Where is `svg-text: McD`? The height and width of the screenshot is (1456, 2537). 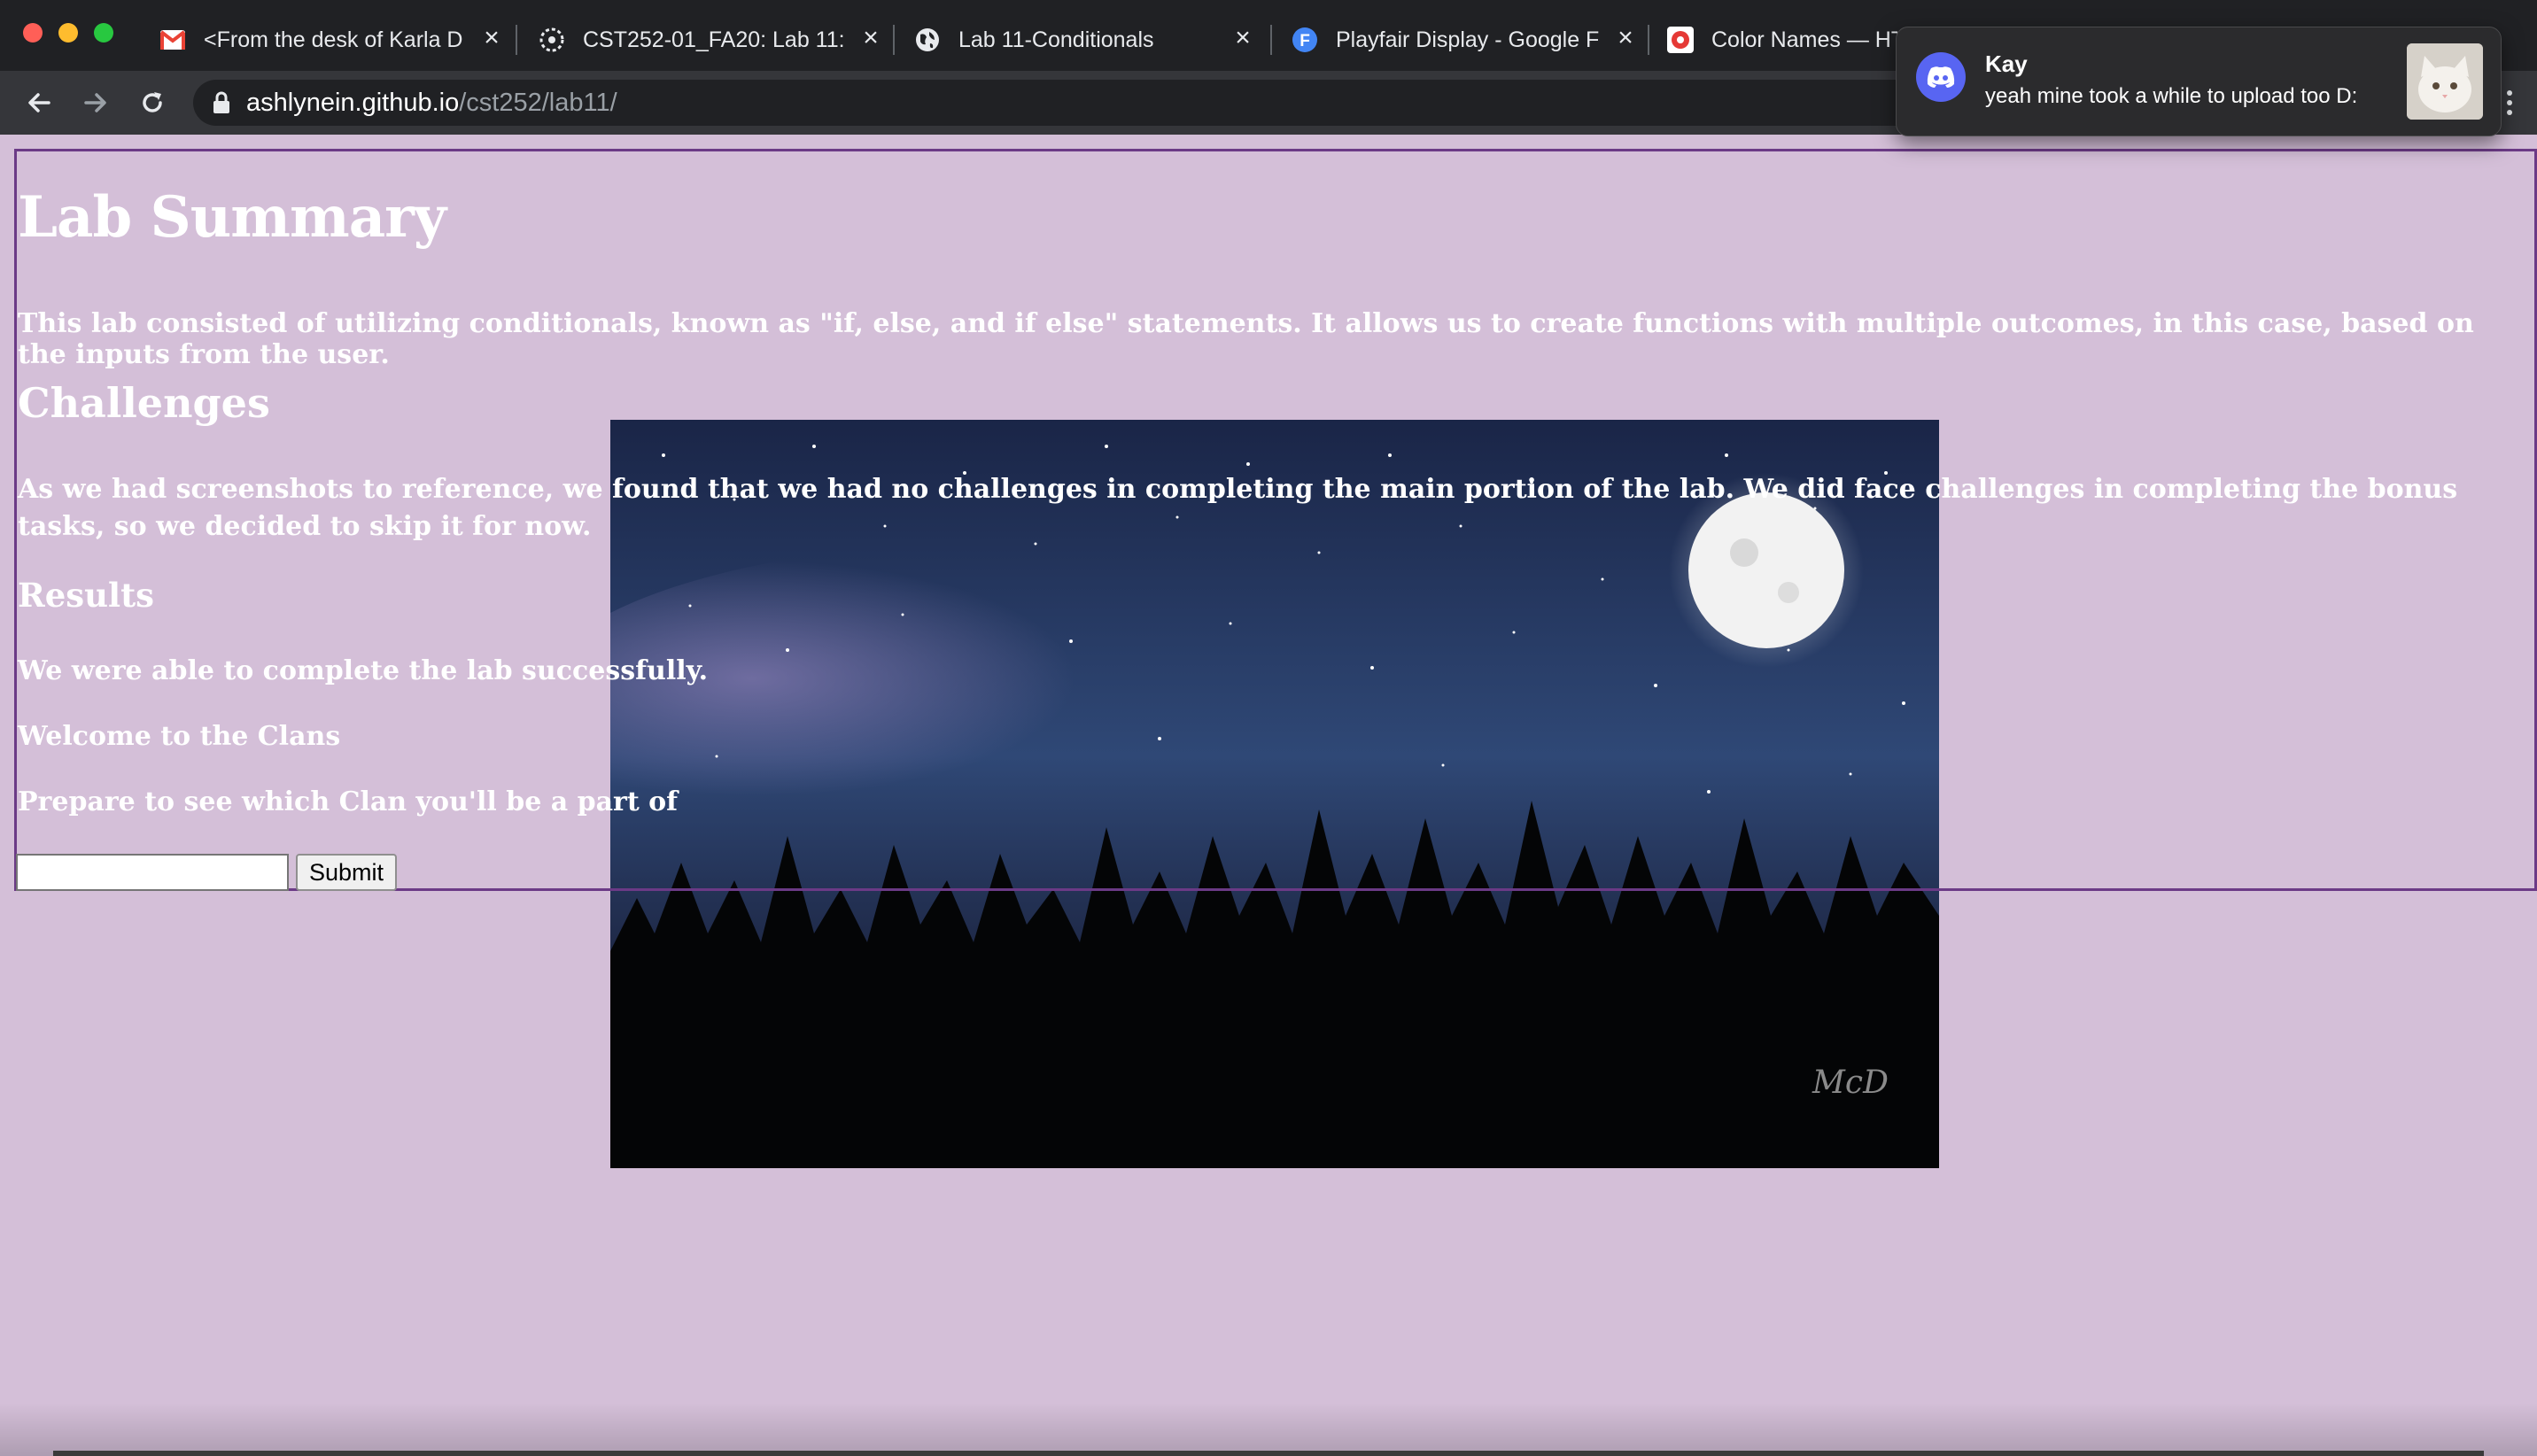 svg-text: McD is located at coordinates (1850, 1083).